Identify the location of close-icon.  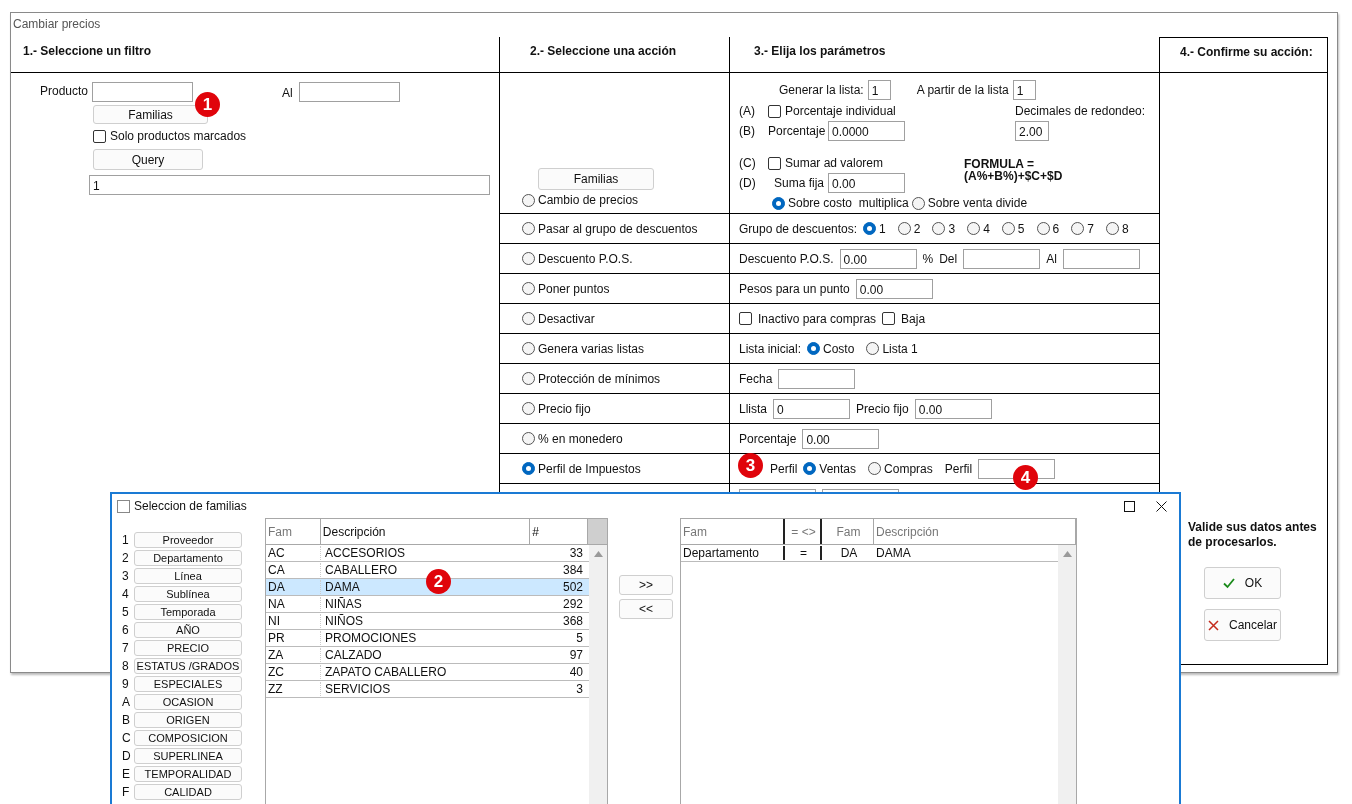
(1161, 506).